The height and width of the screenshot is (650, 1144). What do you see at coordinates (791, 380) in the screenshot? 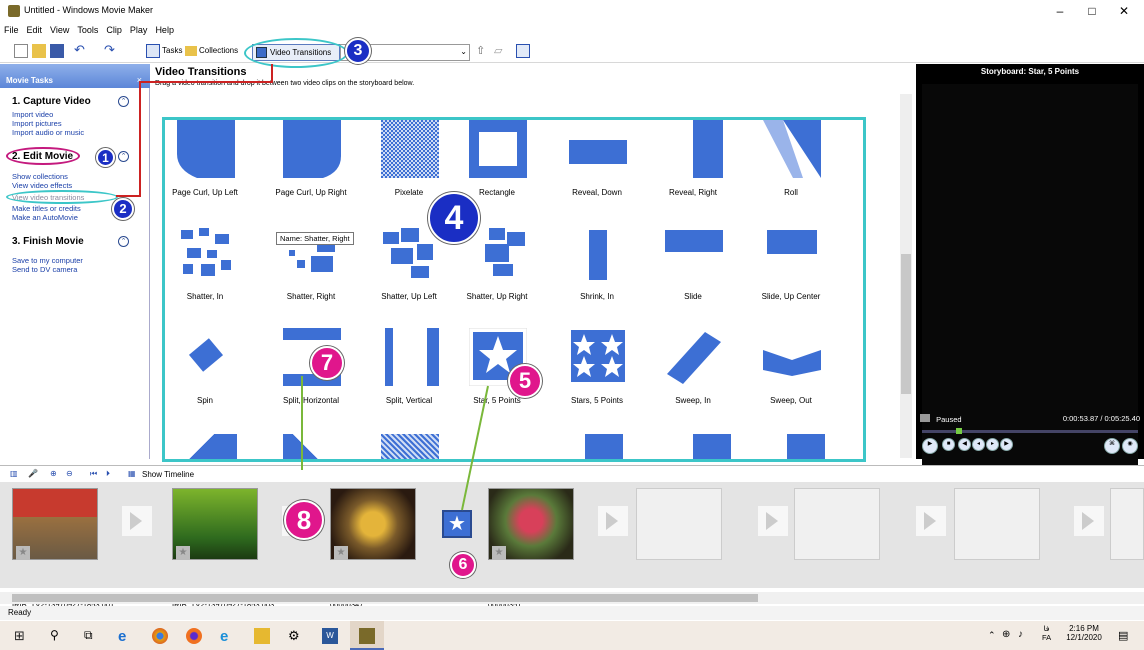
I see `transition-item: Sweep, Out` at bounding box center [791, 380].